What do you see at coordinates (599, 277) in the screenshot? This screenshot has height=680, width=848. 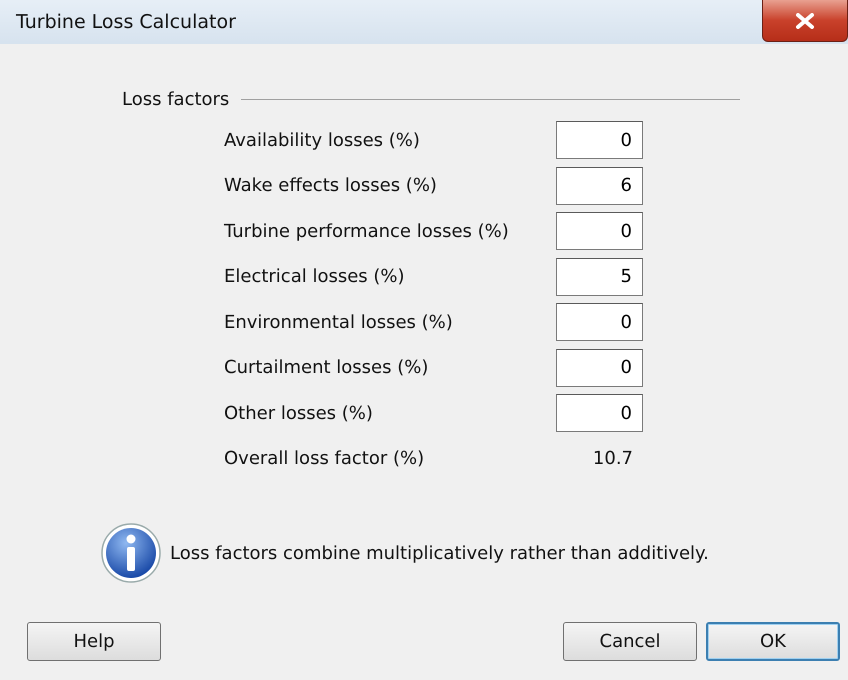 I see `input-field: 5` at bounding box center [599, 277].